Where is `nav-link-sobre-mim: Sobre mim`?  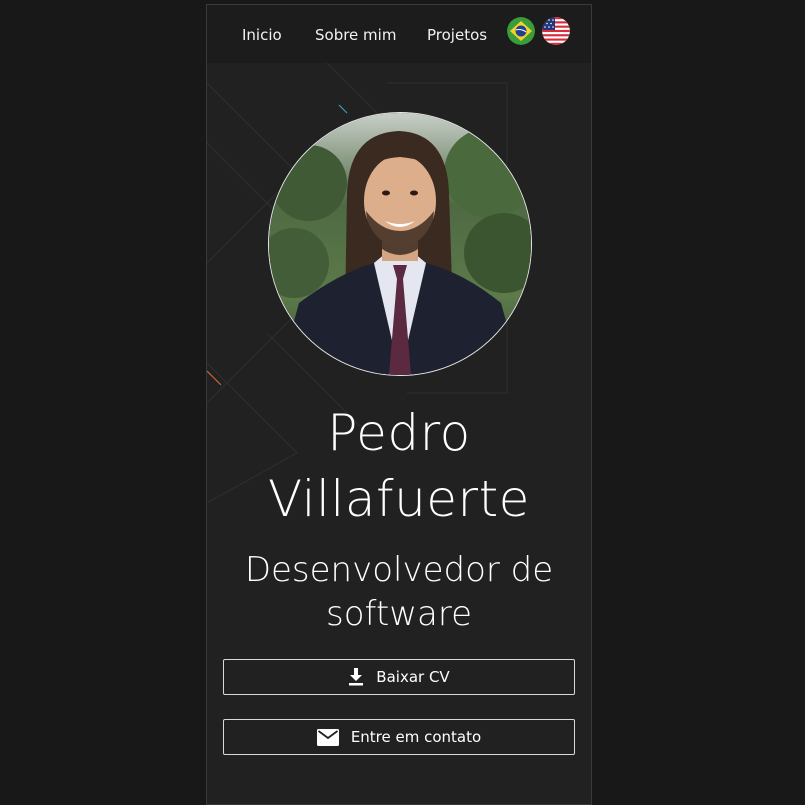
nav-link-sobre-mim: Sobre mim is located at coordinates (355, 34).